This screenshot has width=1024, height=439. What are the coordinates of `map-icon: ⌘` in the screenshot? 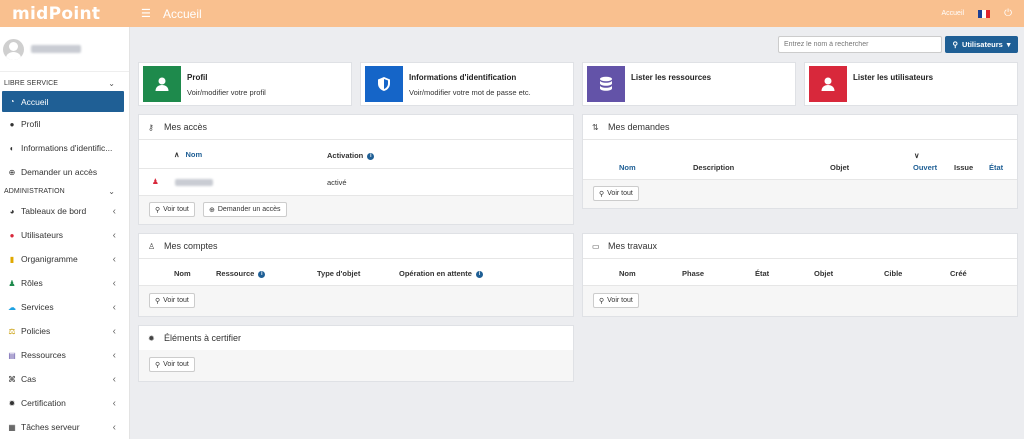 It's located at (12, 379).